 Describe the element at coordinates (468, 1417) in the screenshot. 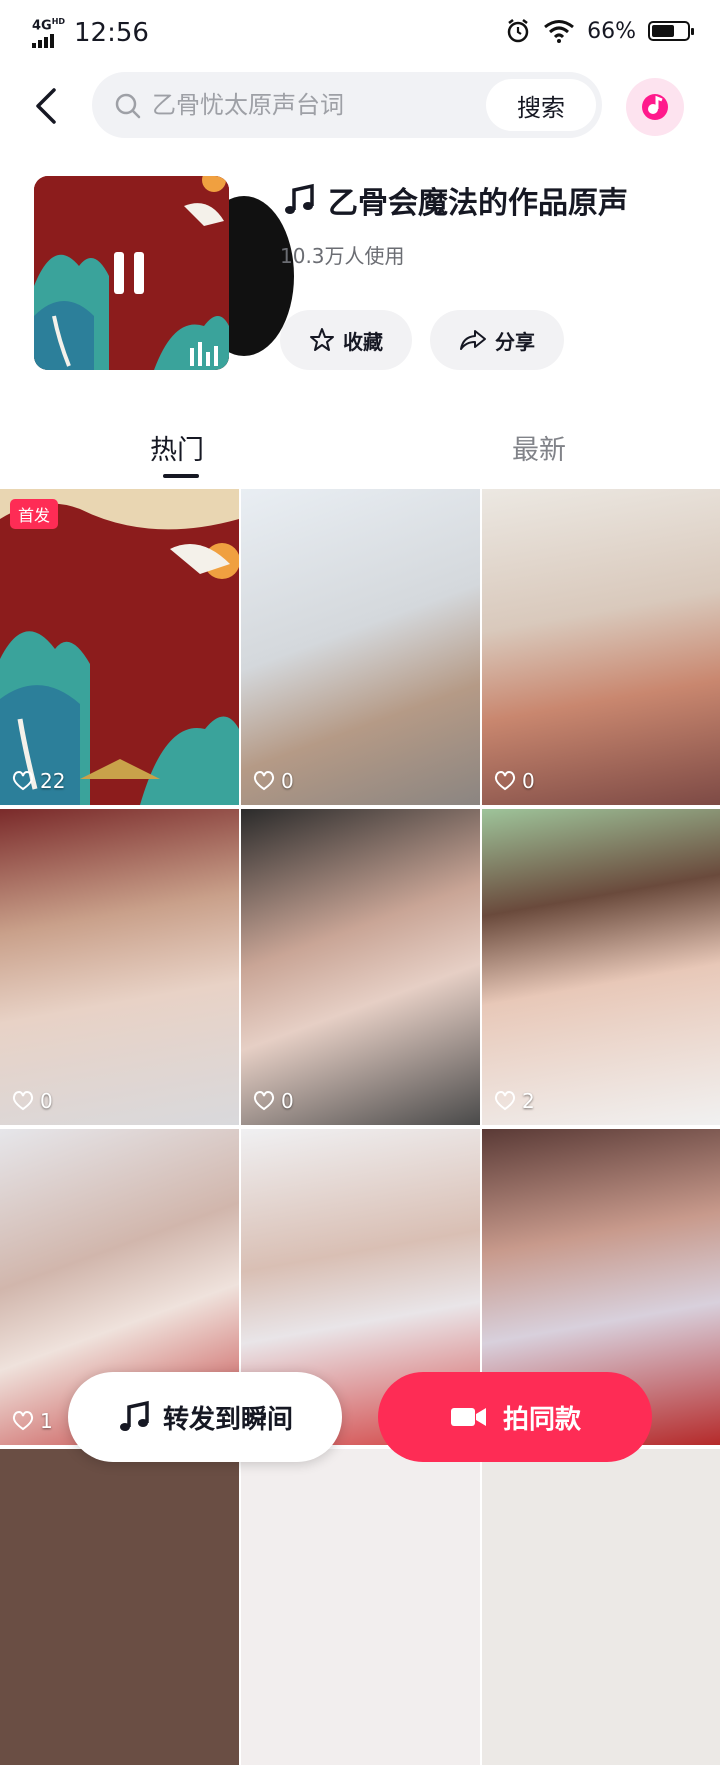

I see `camera-icon` at that location.